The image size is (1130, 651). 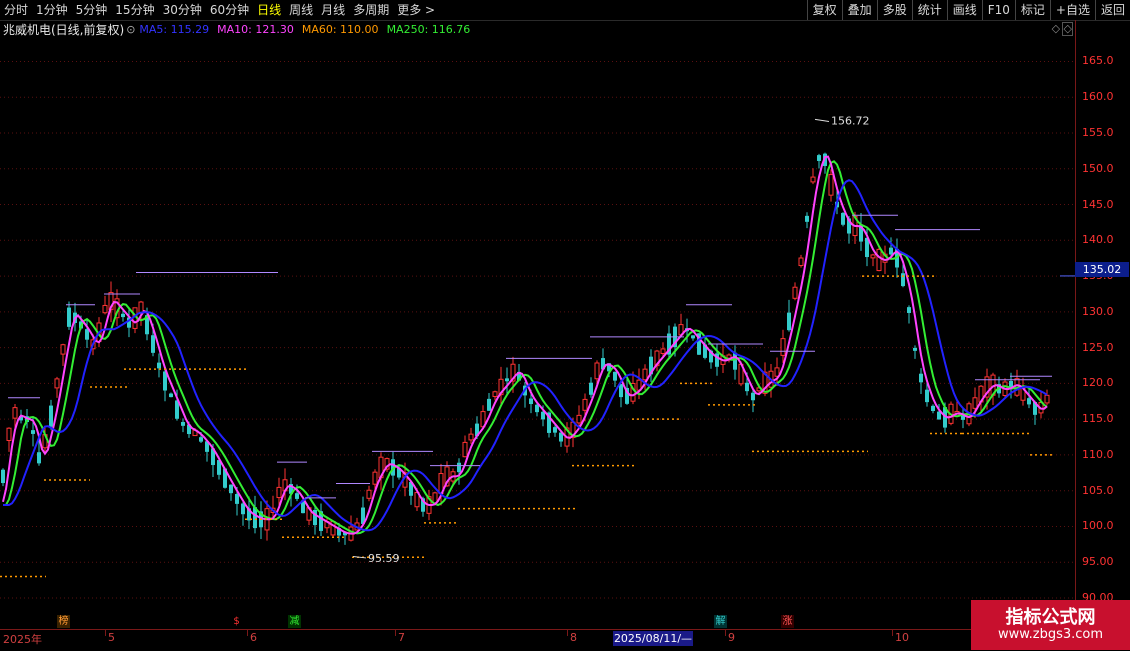 I want to click on time-label-3: 7, so click(x=401, y=637).